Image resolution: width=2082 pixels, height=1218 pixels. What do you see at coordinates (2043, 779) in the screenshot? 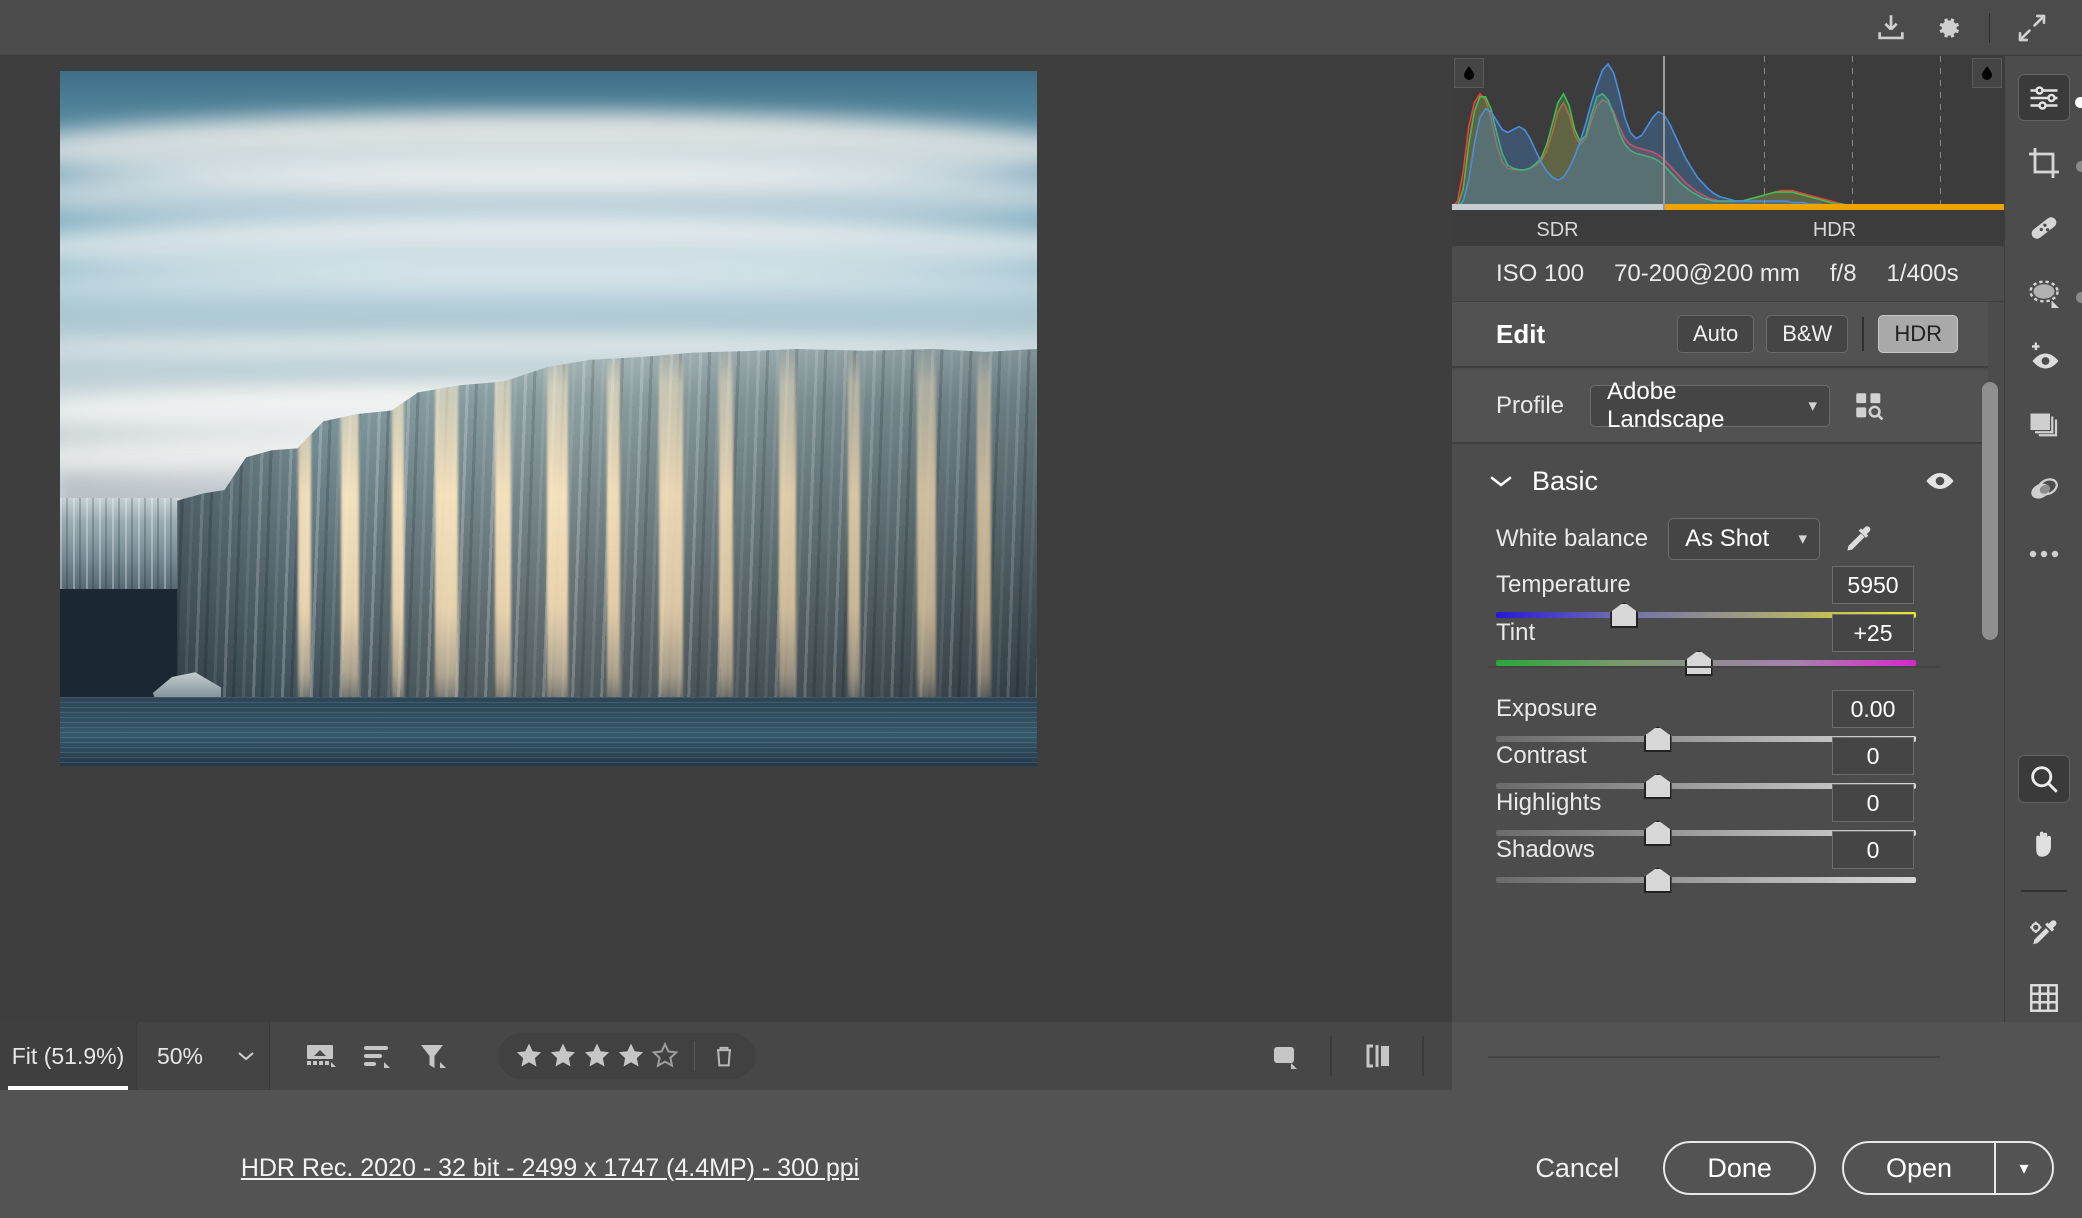
I see `magnifier-icon` at bounding box center [2043, 779].